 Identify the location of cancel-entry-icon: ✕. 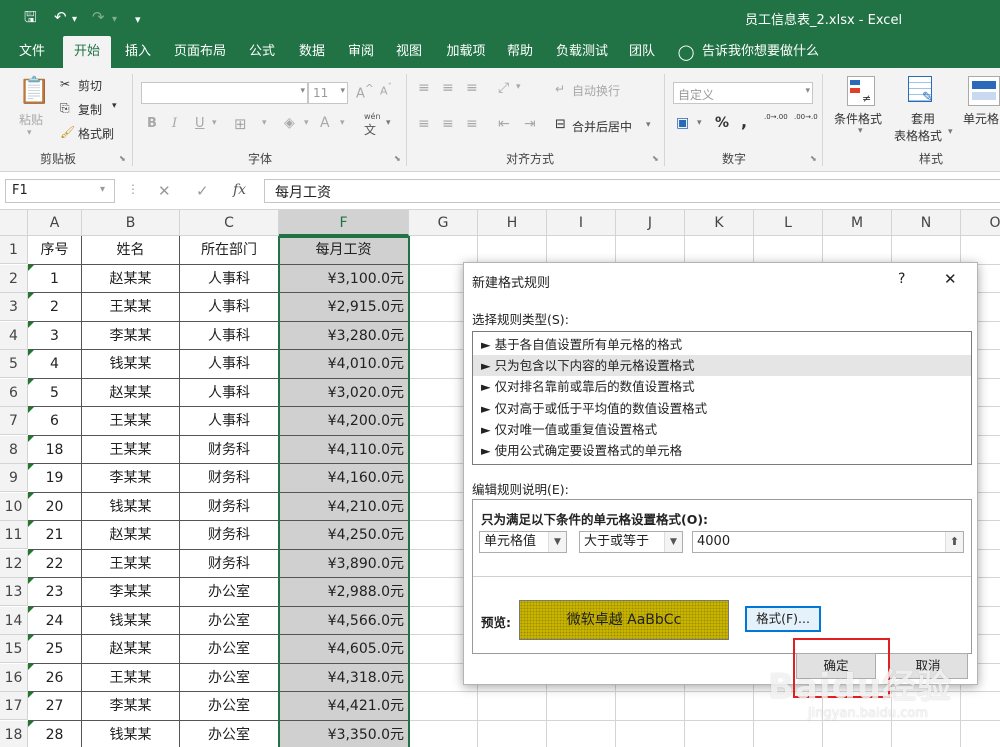
(164, 191).